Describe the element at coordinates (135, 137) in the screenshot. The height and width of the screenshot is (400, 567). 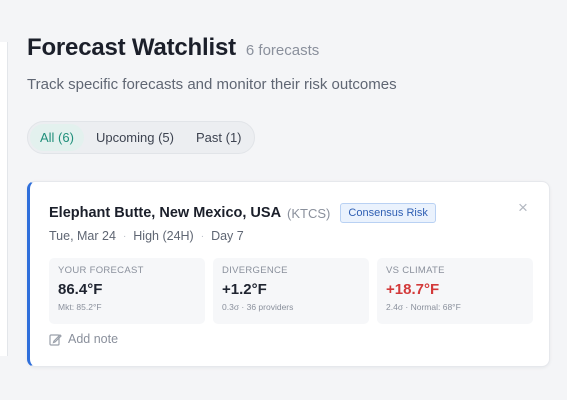
I see `tab-upcoming: Upcoming (5)` at that location.